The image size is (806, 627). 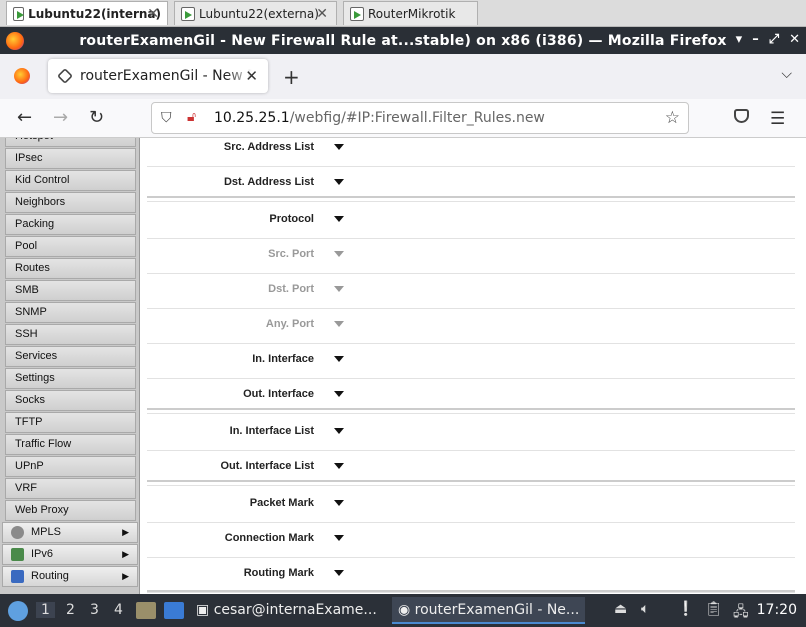 I want to click on hamburger-menu-icon: ☰, so click(x=777, y=119).